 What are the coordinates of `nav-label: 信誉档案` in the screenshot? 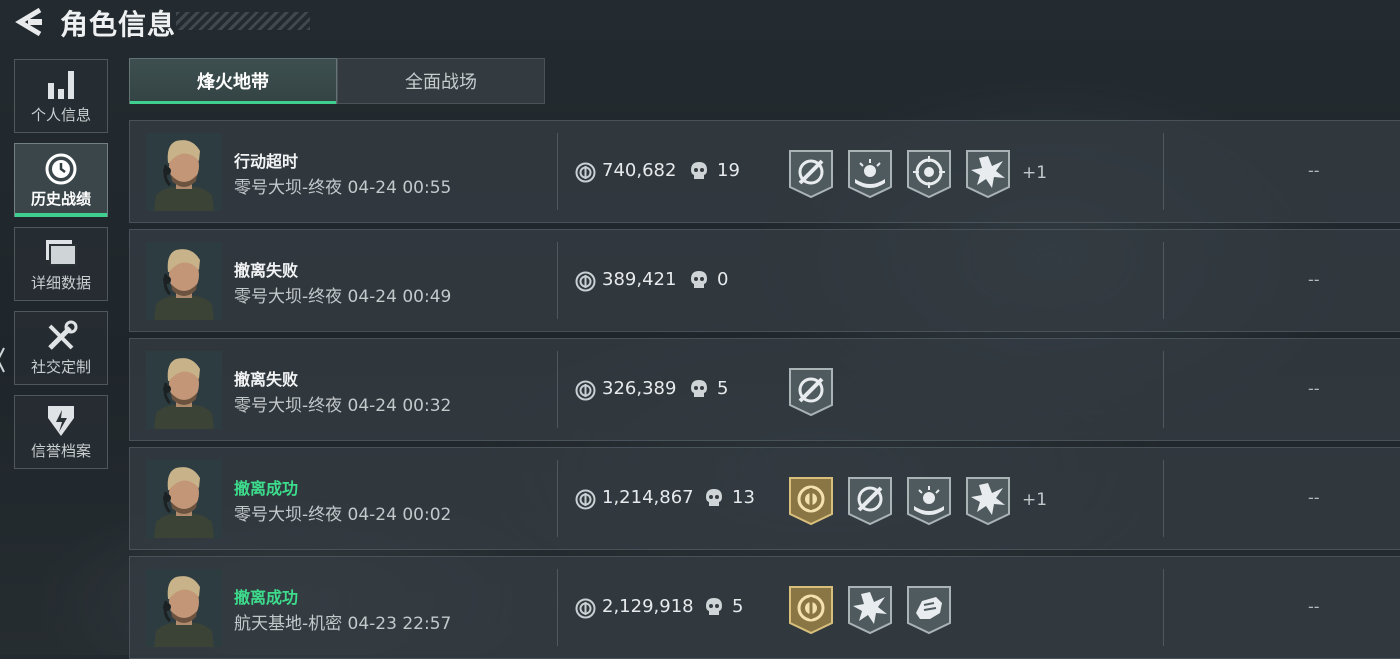 It's located at (60, 451).